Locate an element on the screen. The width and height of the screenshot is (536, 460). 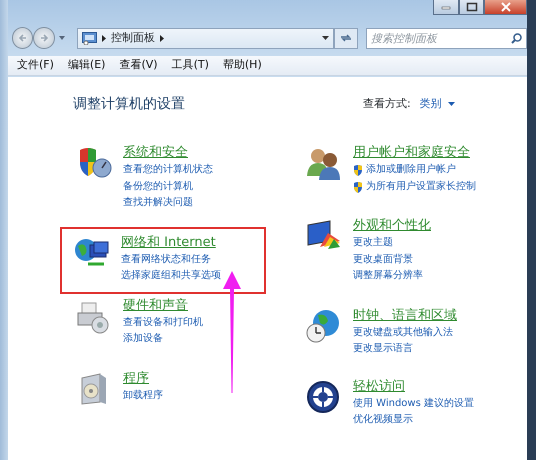
task-link: 备份您的计算机 is located at coordinates (168, 186).